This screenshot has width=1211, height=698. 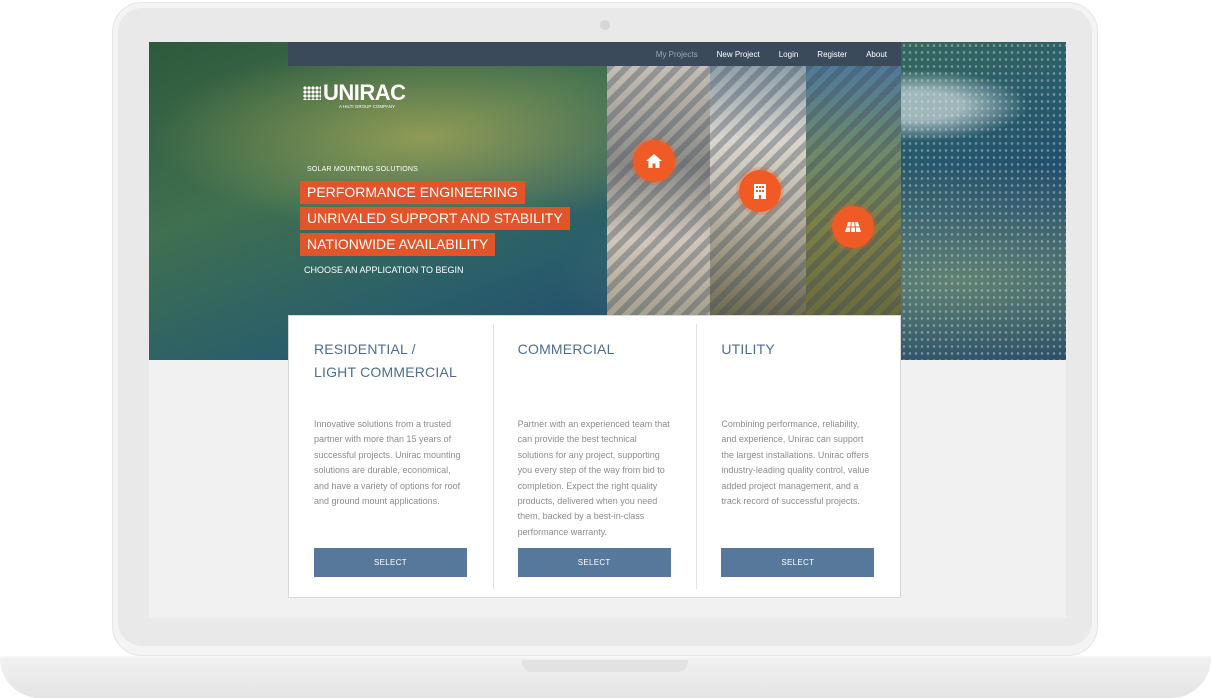 I want to click on unirac-logo: UNIRAC A HILTI GROUP COMPANY, so click(x=354, y=94).